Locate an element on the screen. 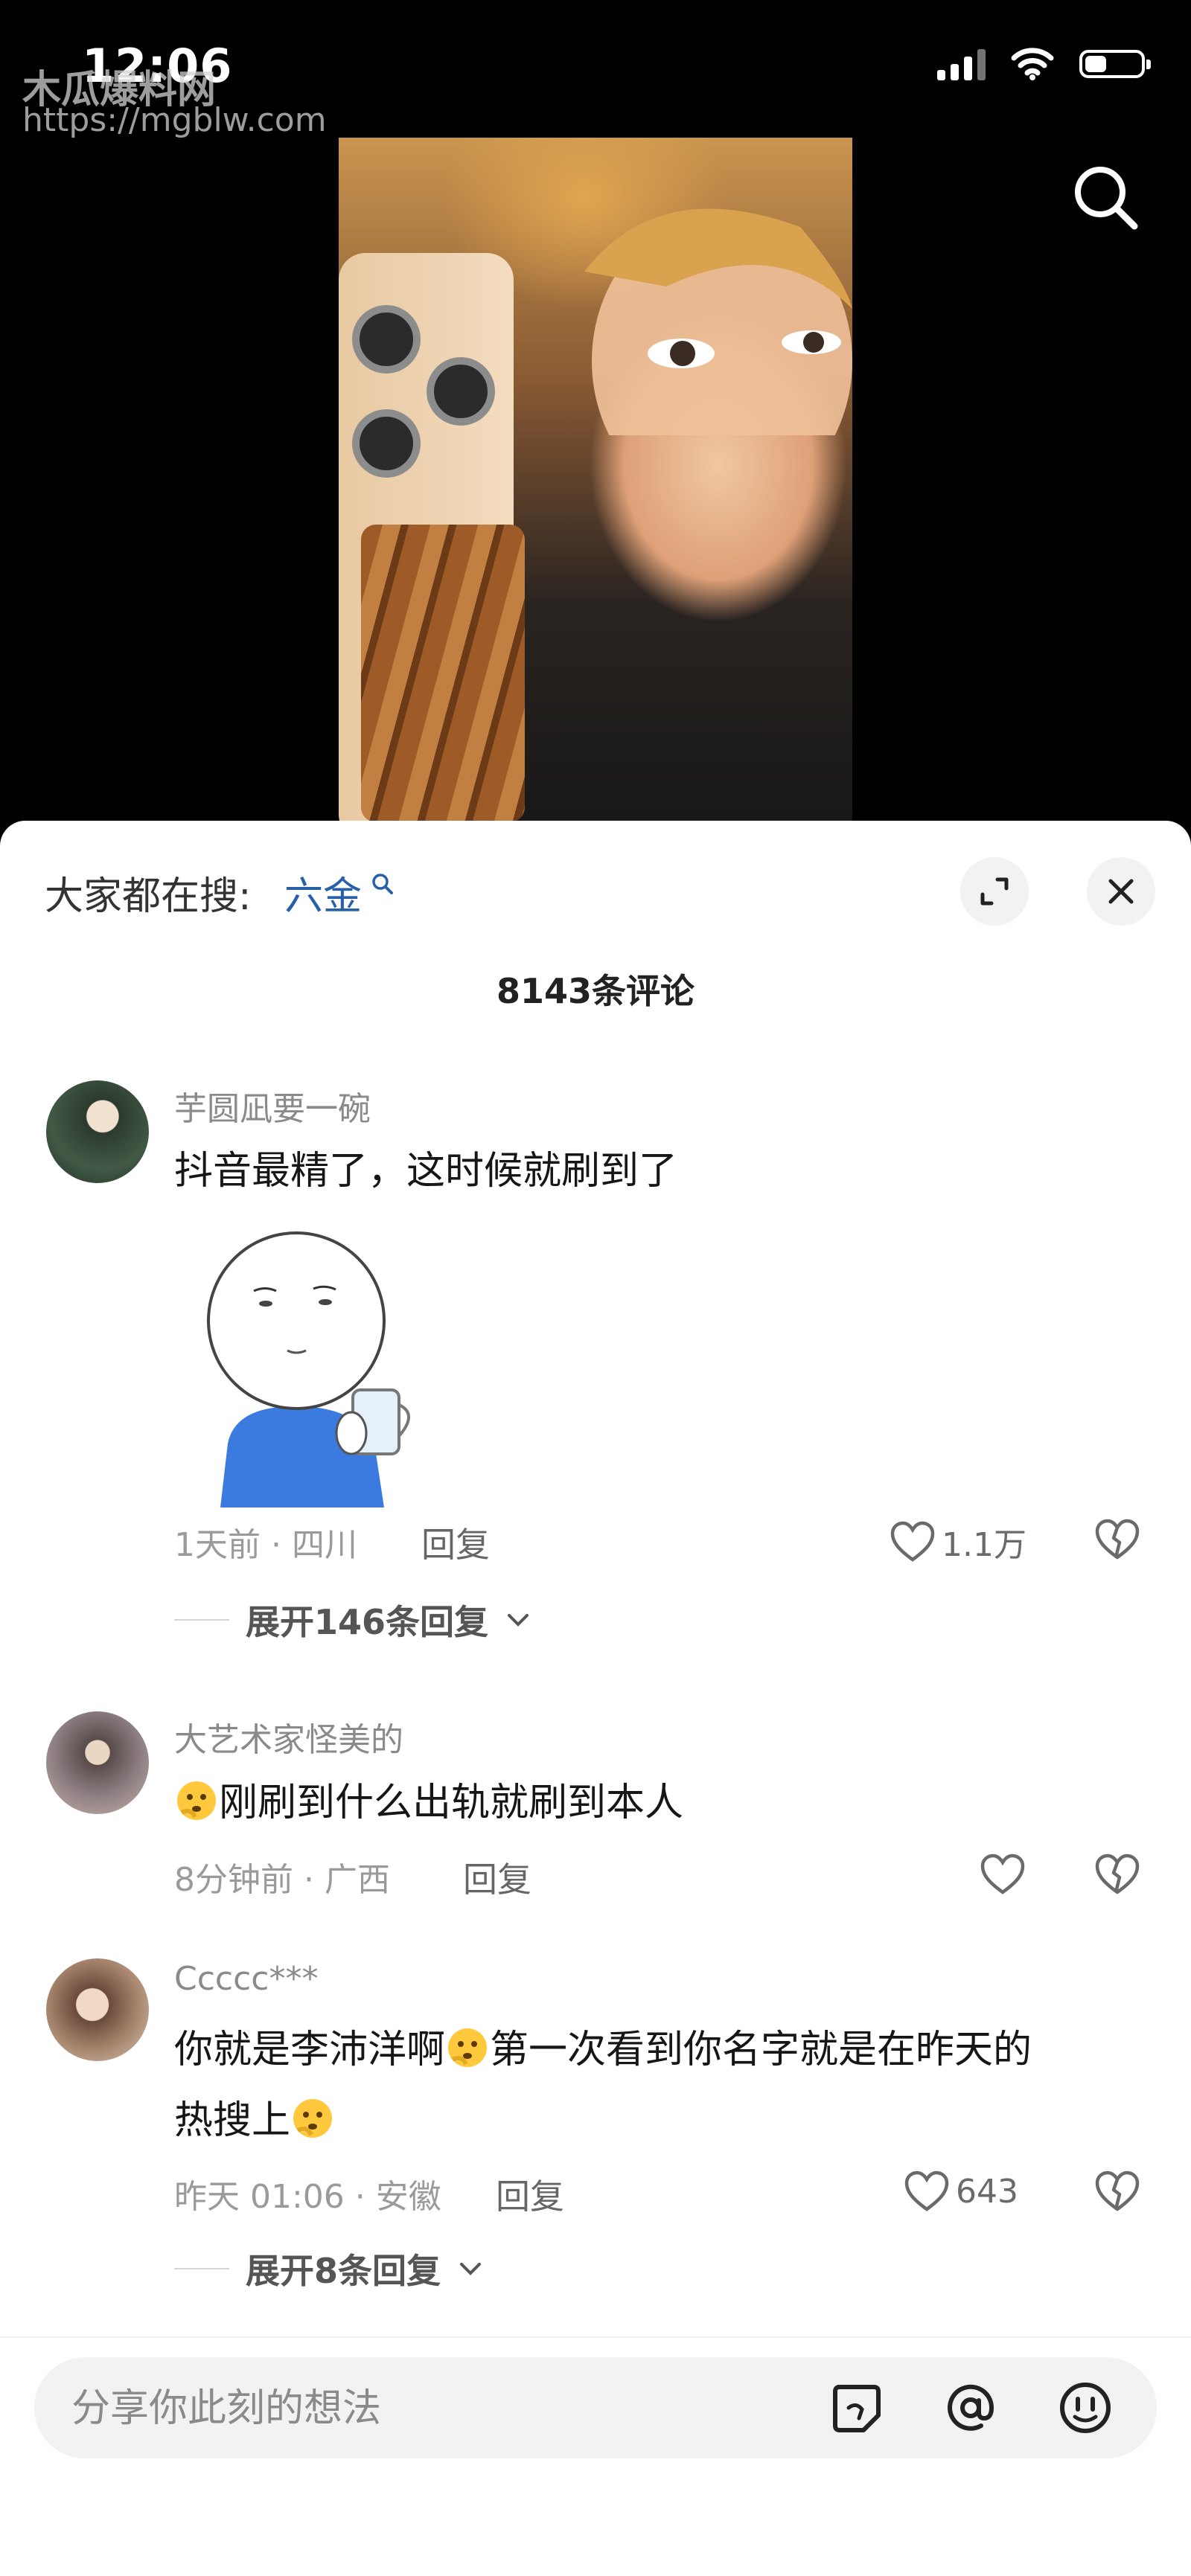  status-icons is located at coordinates (1044, 64).